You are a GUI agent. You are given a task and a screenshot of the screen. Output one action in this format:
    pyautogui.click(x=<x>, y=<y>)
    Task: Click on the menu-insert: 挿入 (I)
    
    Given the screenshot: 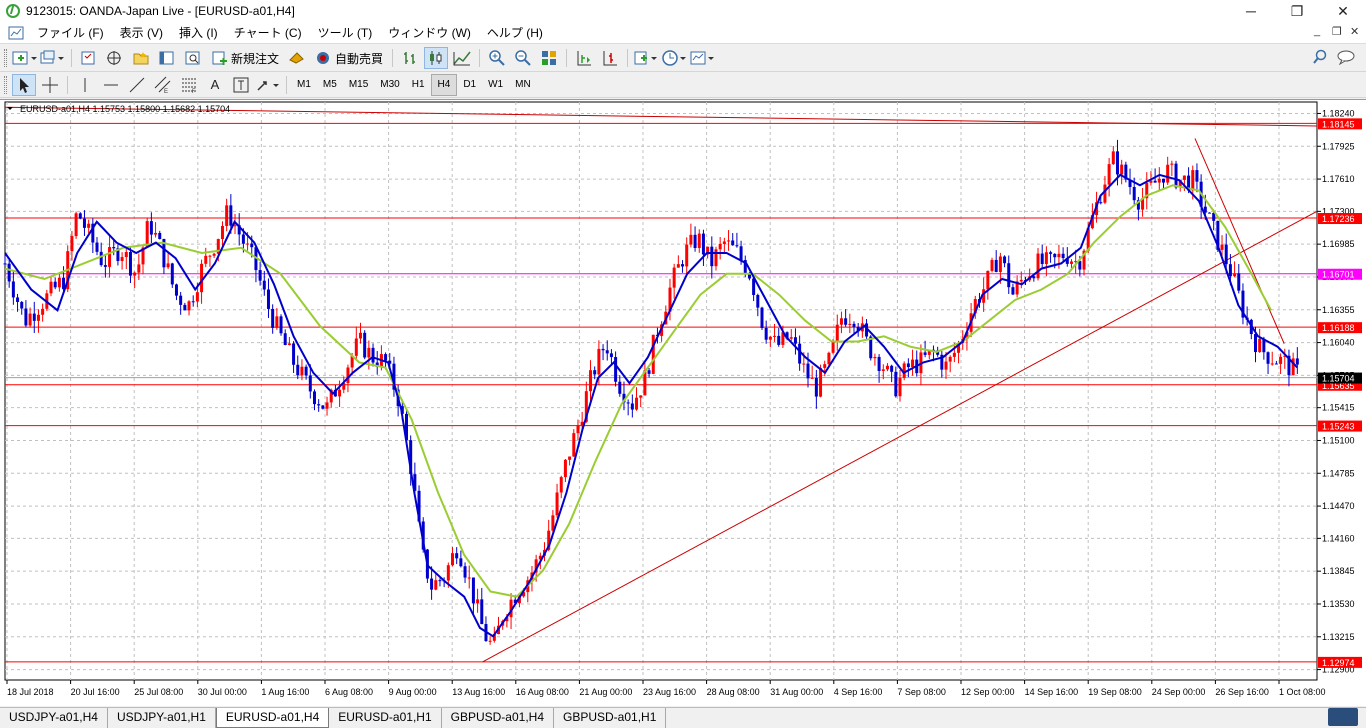 What is the action you would take?
    pyautogui.click(x=198, y=33)
    